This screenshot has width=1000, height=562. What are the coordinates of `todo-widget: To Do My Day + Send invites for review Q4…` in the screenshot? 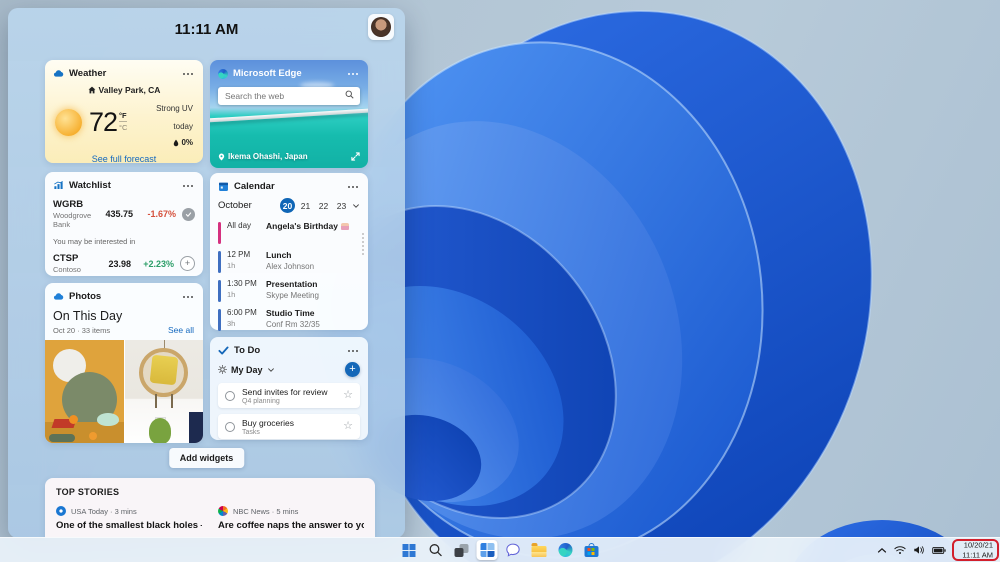 It's located at (289, 388).